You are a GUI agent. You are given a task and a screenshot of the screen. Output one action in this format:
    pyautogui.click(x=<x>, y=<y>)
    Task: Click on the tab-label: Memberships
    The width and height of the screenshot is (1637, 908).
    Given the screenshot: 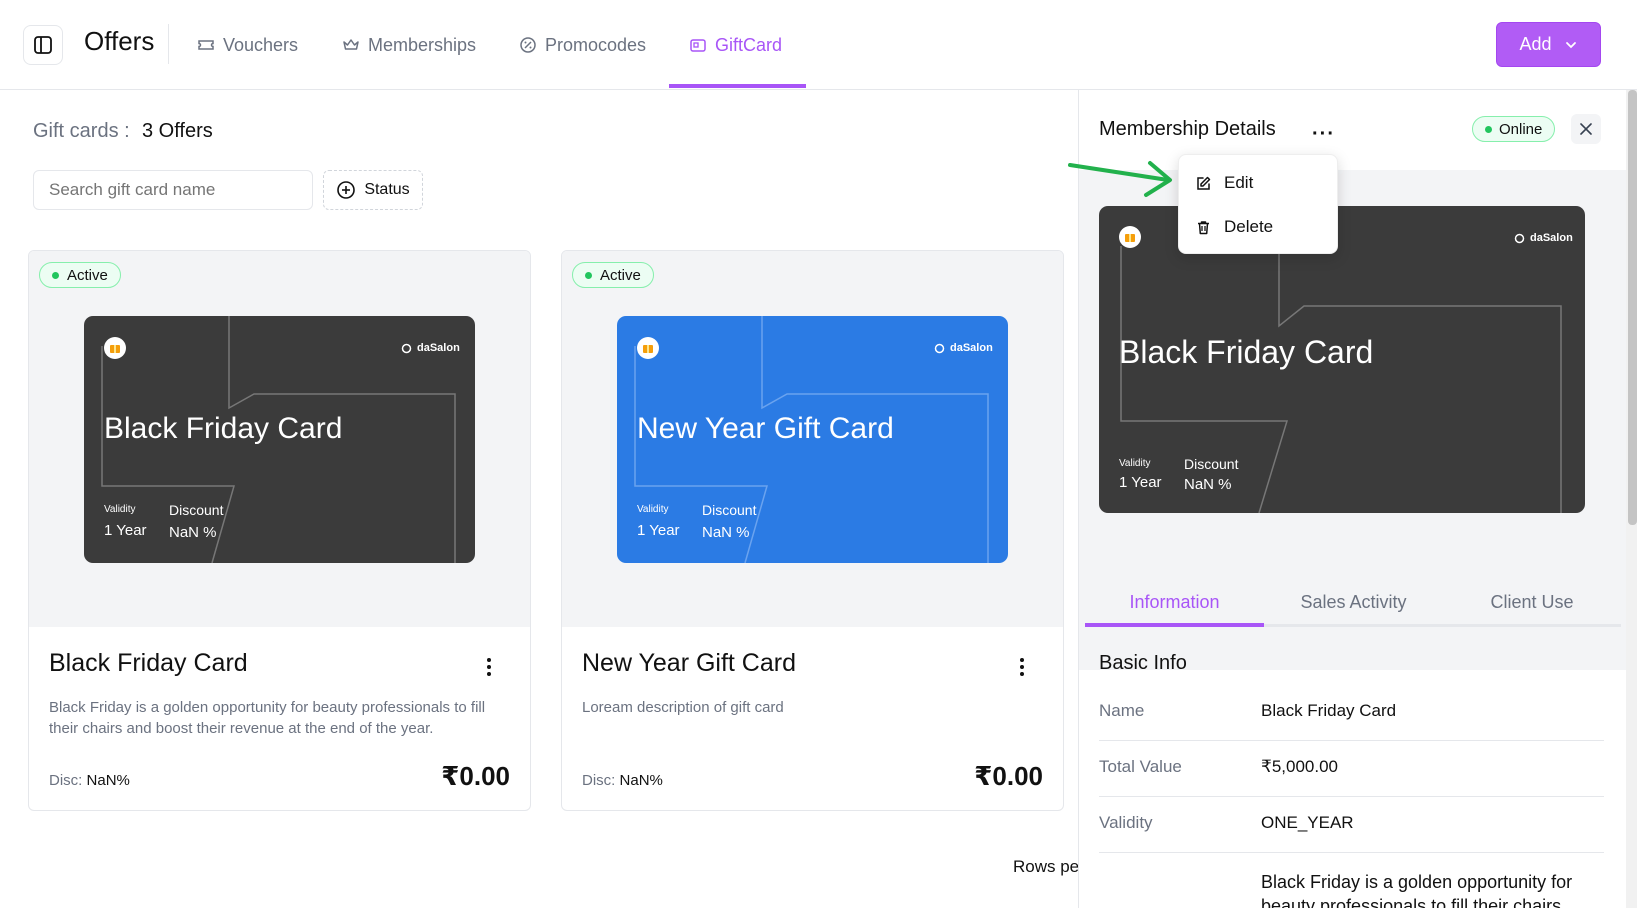 What is the action you would take?
    pyautogui.click(x=422, y=44)
    